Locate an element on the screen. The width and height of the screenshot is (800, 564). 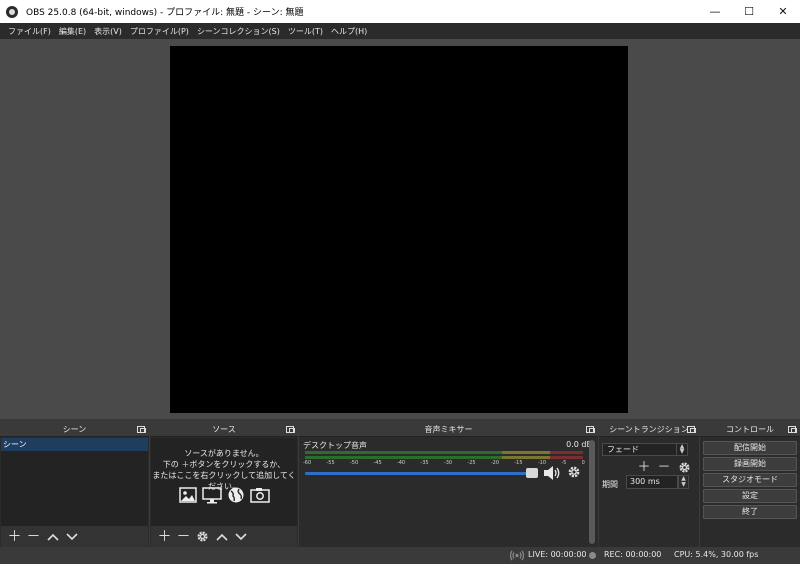
sources-toolbar: ＋ － is located at coordinates (224, 536).